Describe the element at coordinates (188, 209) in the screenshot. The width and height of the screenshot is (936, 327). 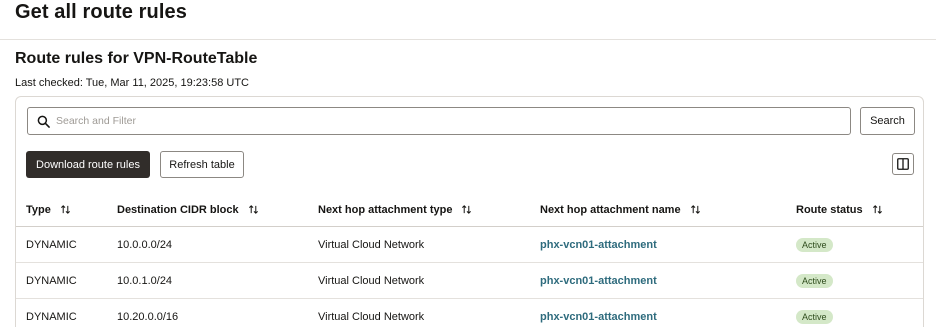
I see `column-header-destination-cidr: Destination CIDR block` at that location.